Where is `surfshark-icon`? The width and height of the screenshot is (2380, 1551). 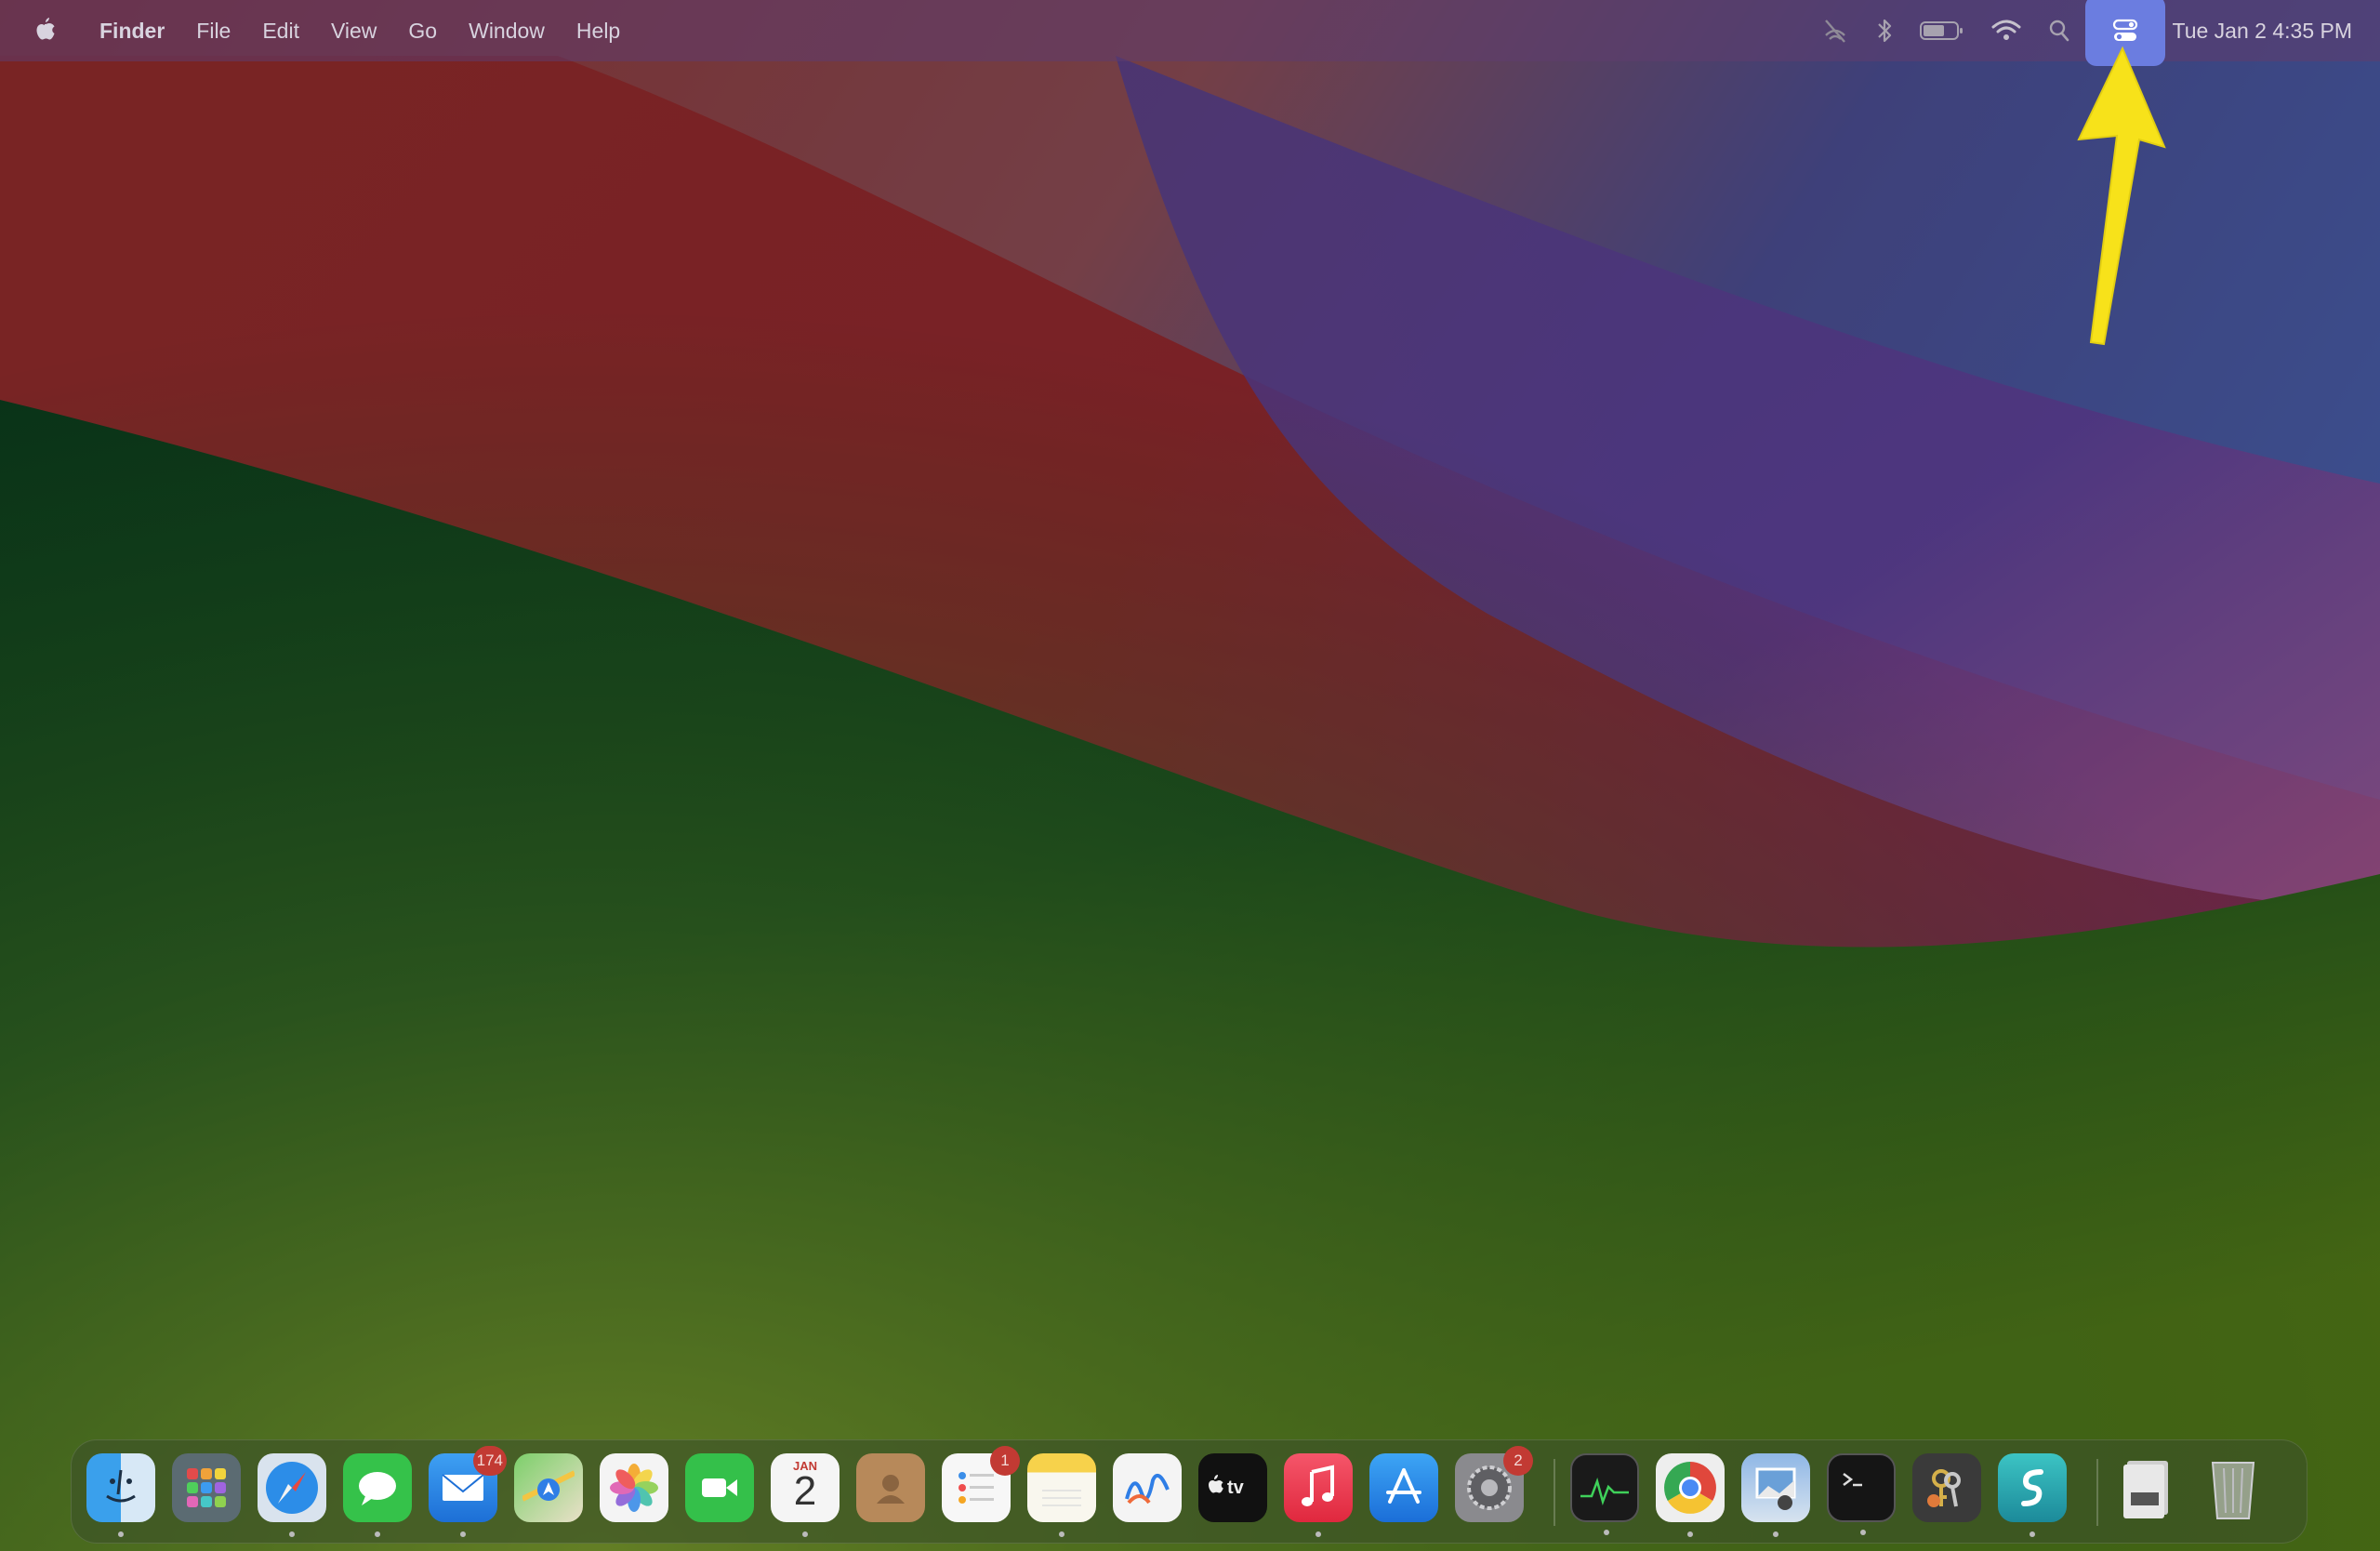 surfshark-icon is located at coordinates (2032, 1487).